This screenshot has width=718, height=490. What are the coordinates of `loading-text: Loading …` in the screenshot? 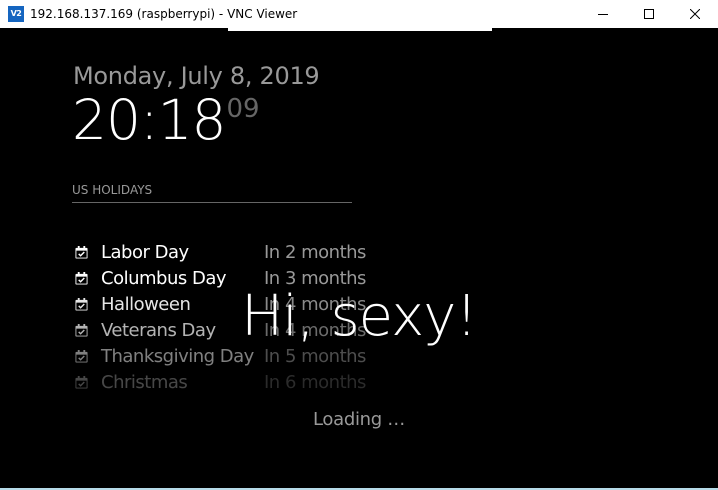 It's located at (359, 419).